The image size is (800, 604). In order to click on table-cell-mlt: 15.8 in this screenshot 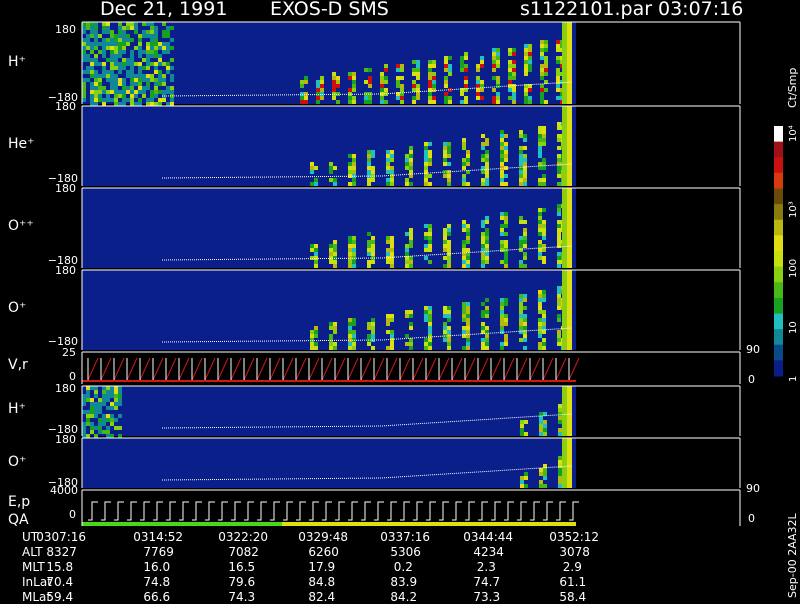, I will do `click(60, 567)`.